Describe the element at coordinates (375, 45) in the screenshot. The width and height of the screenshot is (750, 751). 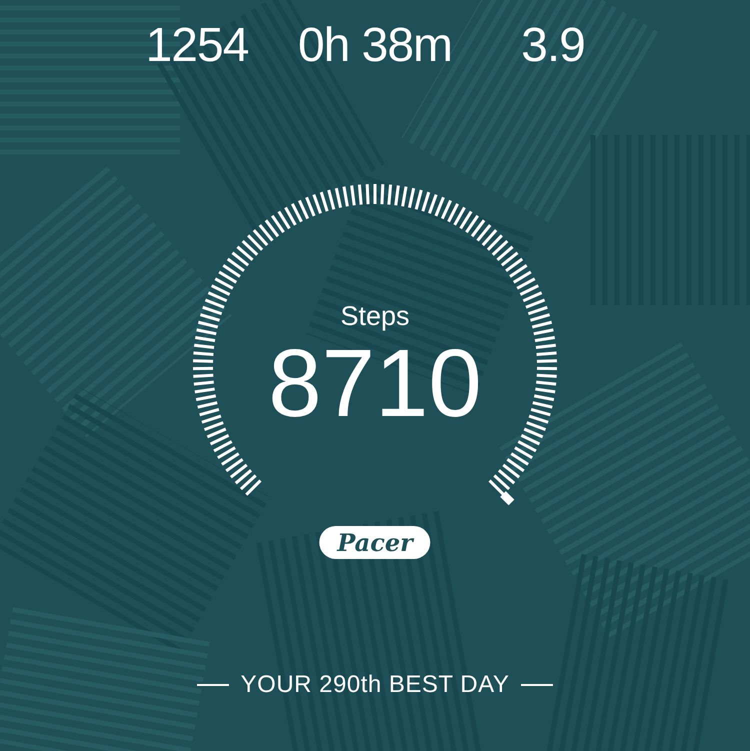
I see `stat-value: 0h 38m` at that location.